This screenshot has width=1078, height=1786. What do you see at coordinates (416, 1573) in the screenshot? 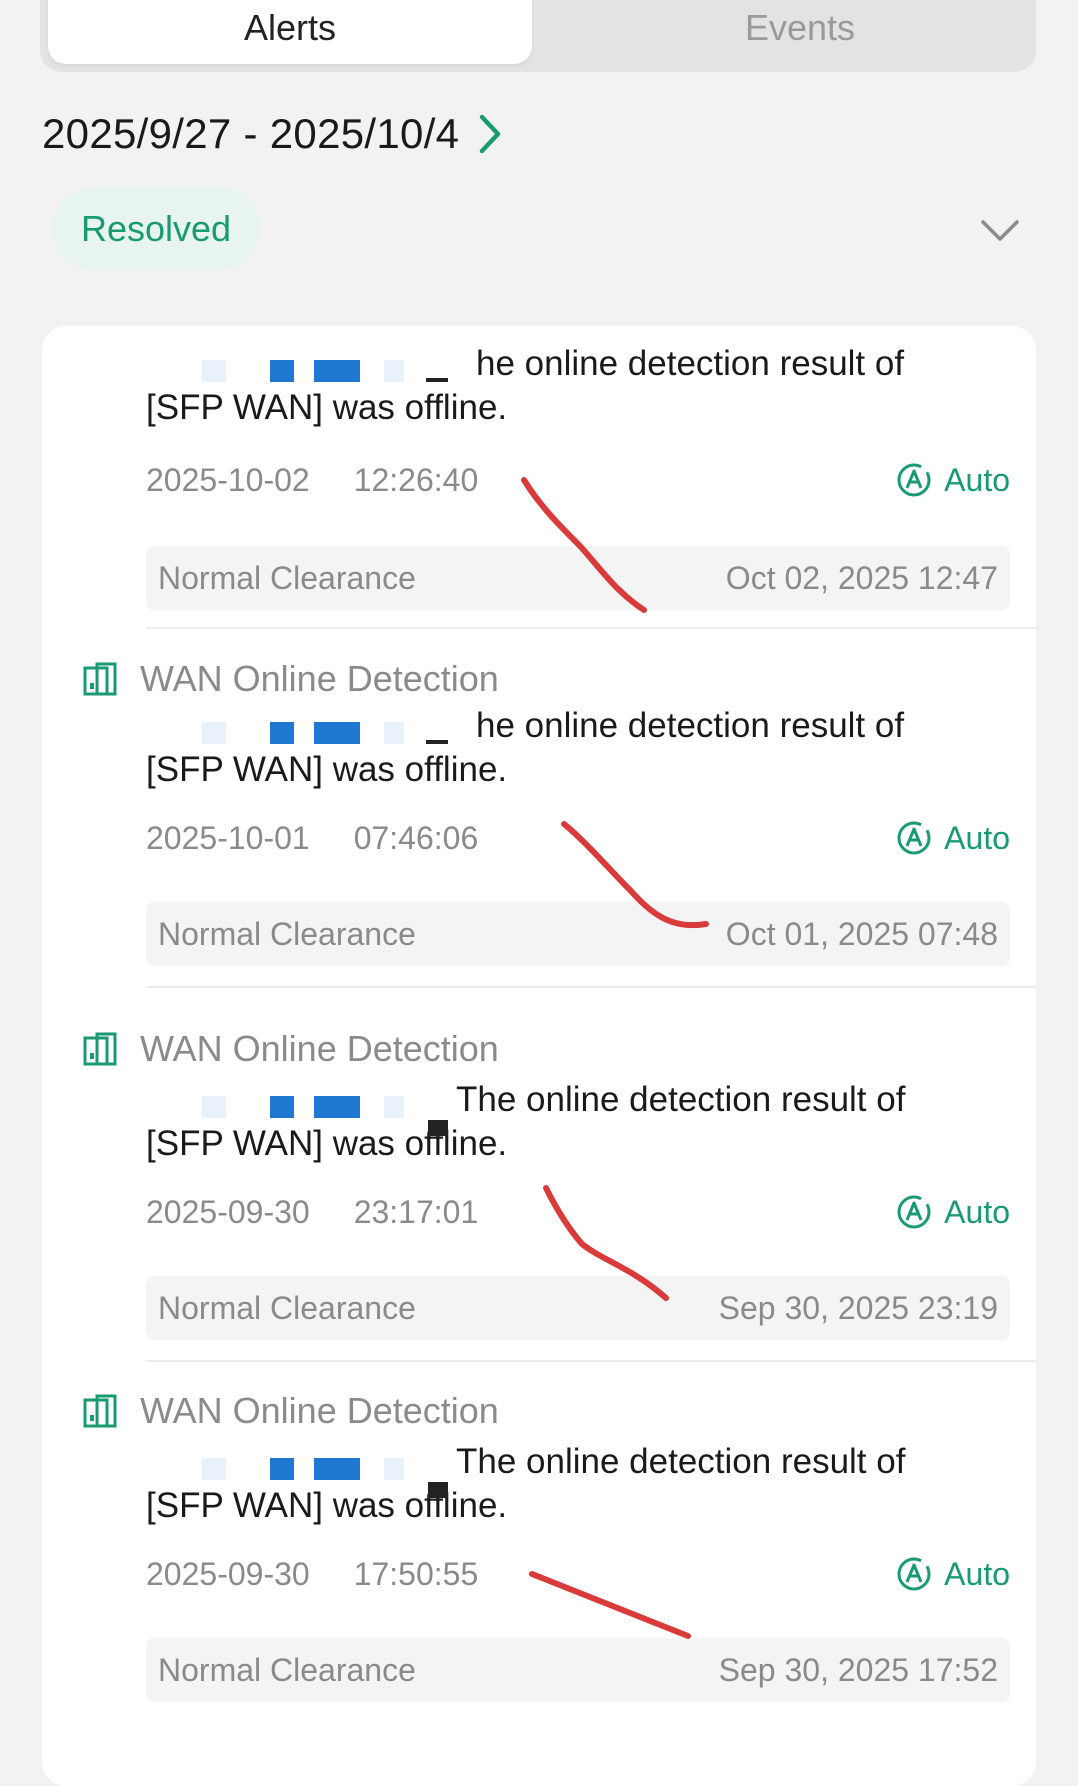
I see `alert-time: 17:50:55` at bounding box center [416, 1573].